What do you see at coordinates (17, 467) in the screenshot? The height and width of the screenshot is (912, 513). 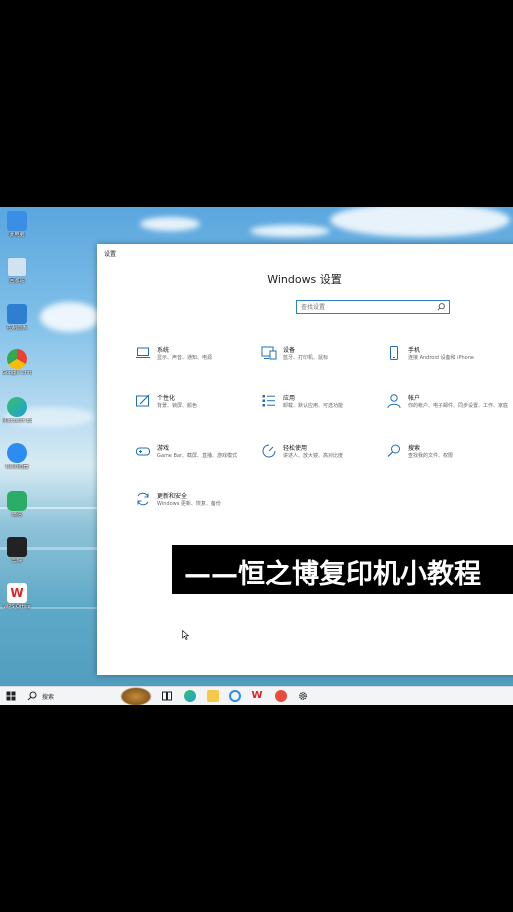 I see `desktop-icon-label: QQ浏览器` at bounding box center [17, 467].